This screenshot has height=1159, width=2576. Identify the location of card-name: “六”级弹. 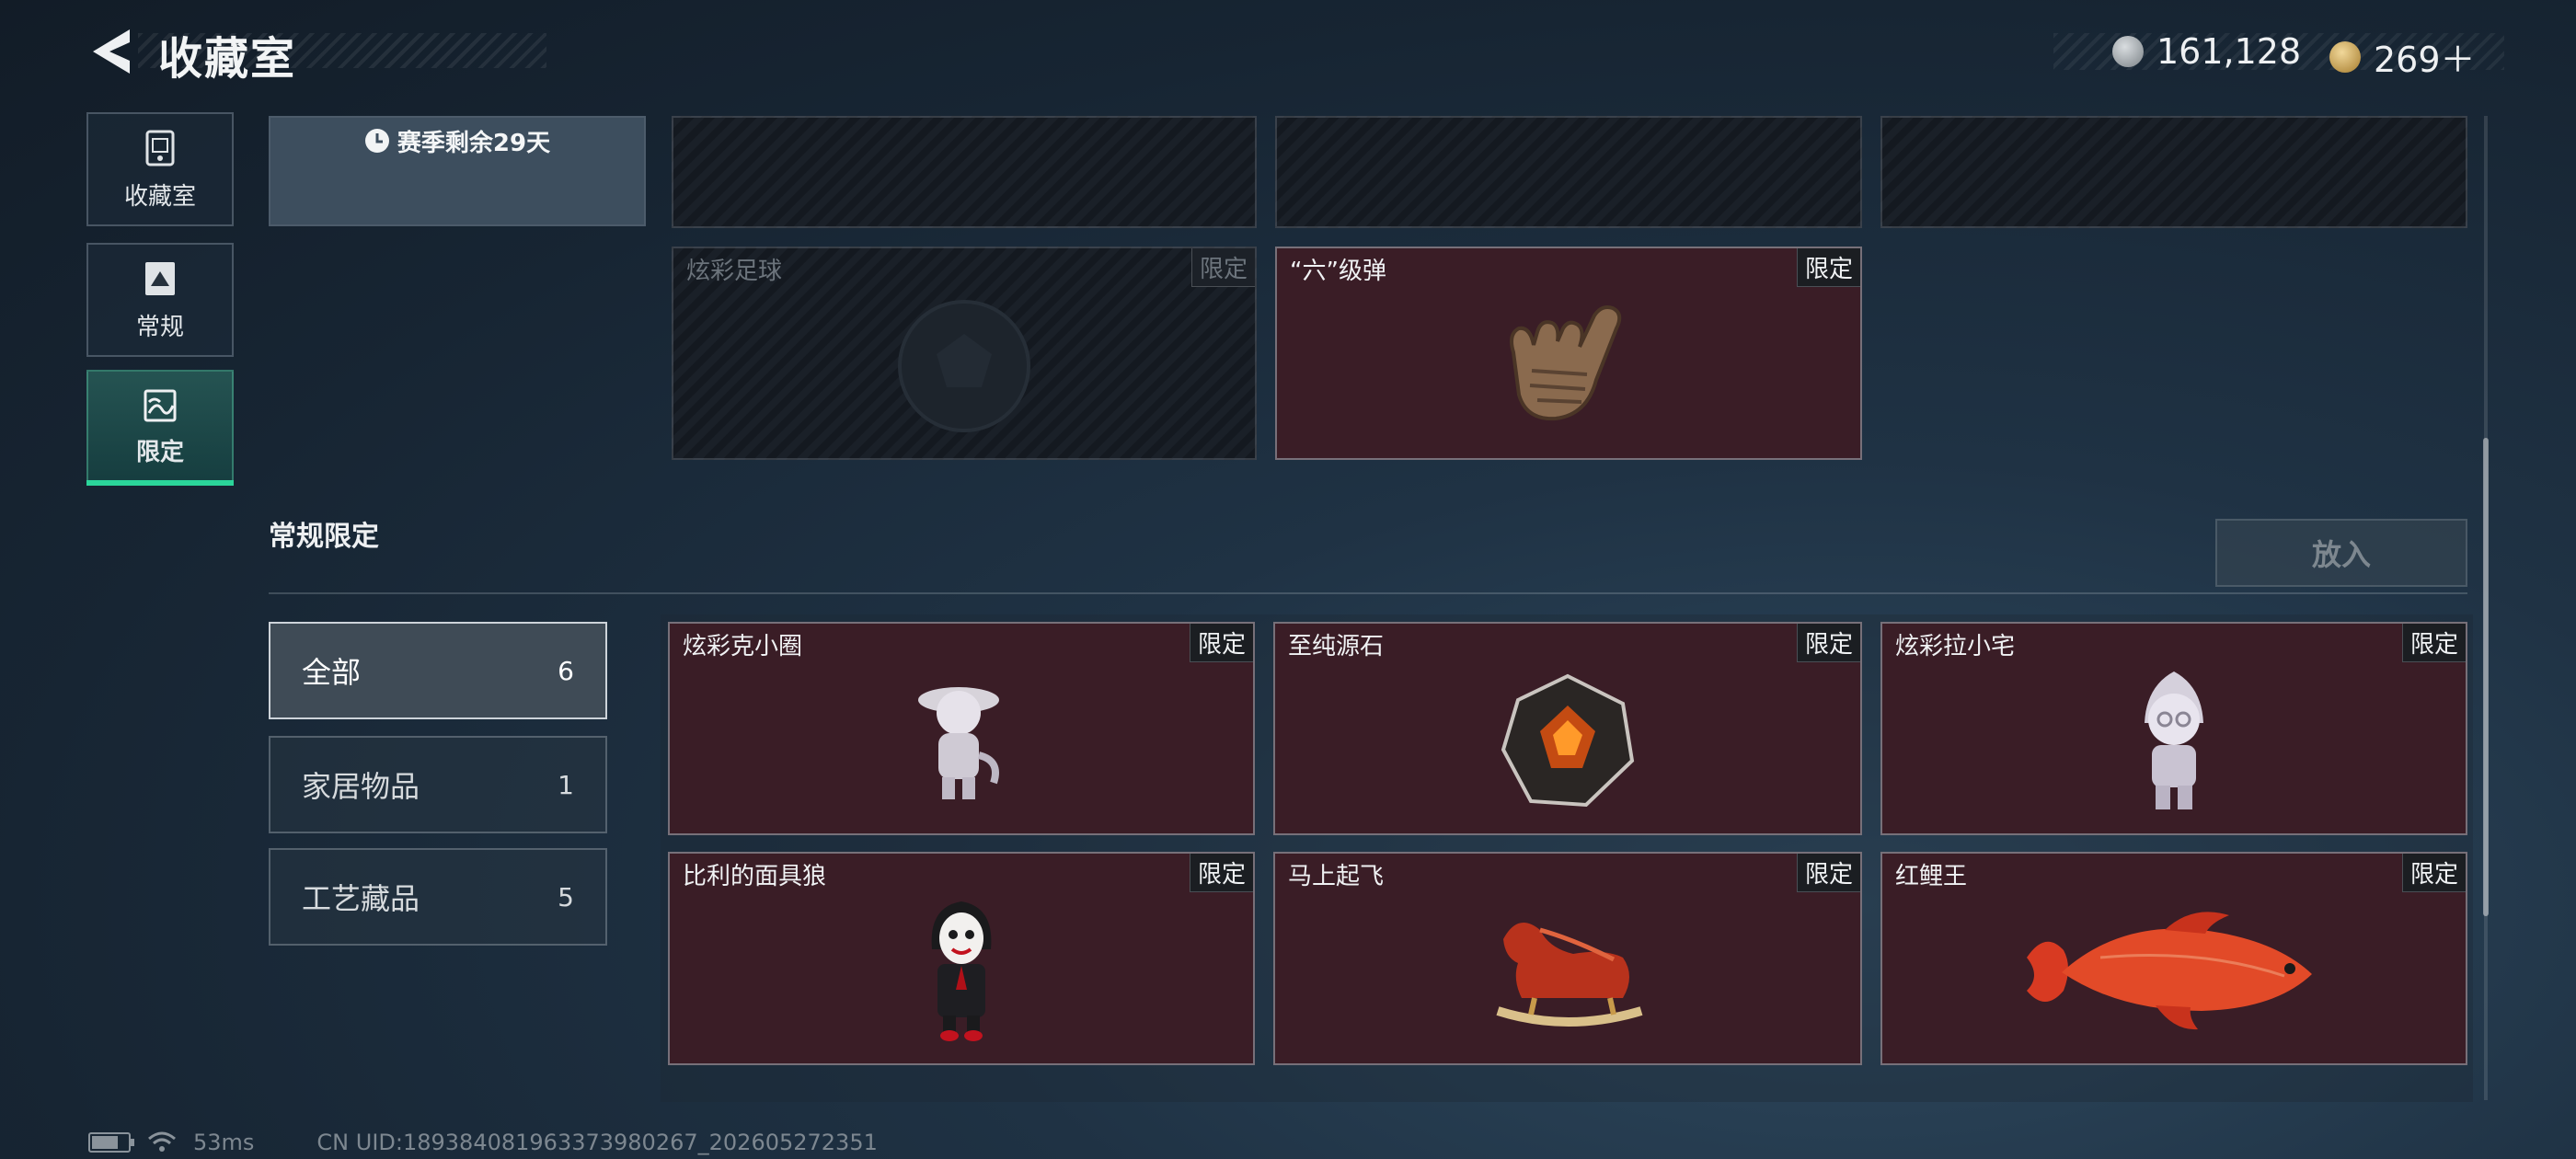
(1338, 271).